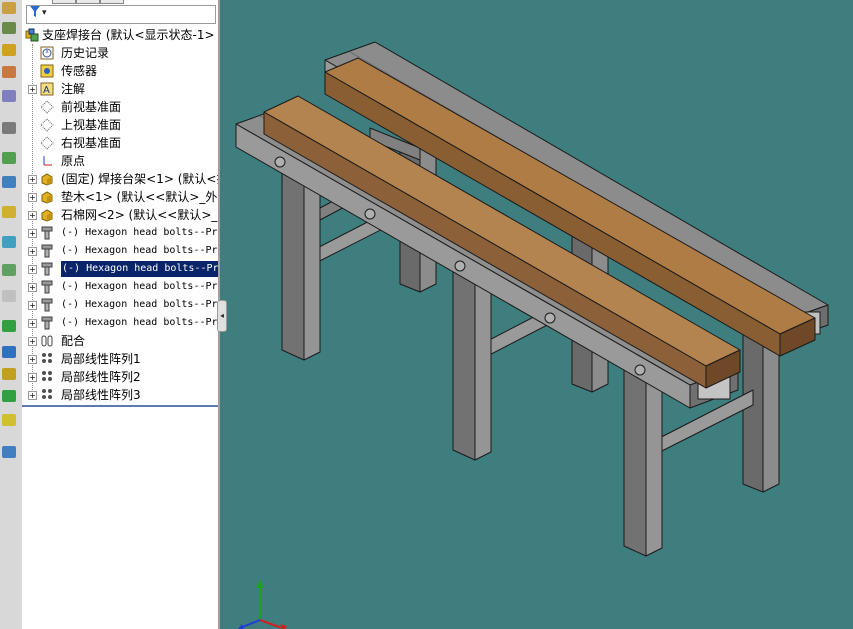  What do you see at coordinates (140, 179) in the screenshot?
I see `tree-item-label: (固定) 焊接台架<1> (默认<排` at bounding box center [140, 179].